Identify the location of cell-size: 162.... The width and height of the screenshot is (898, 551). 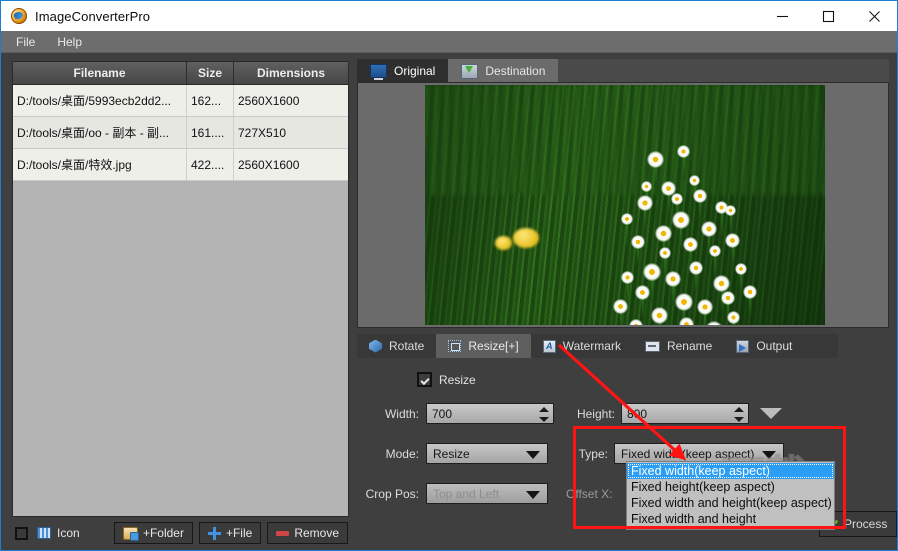
(210, 100).